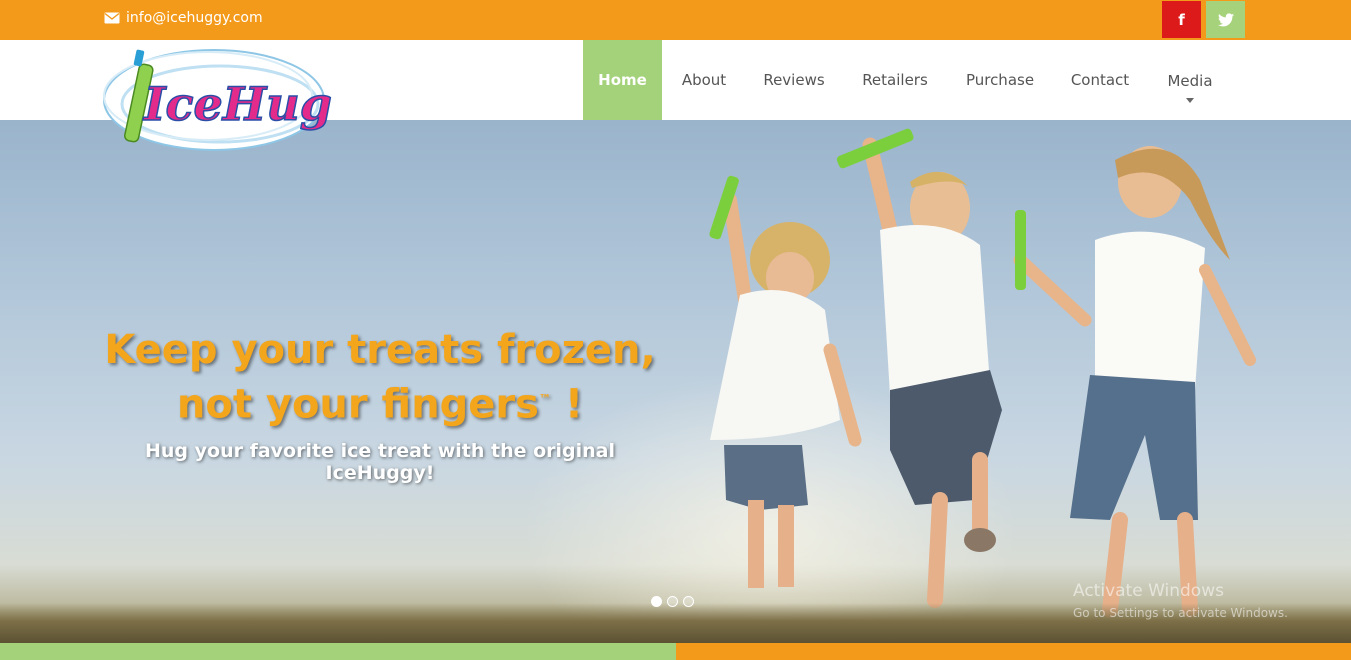  I want to click on nav-retailers: Retailers, so click(895, 80).